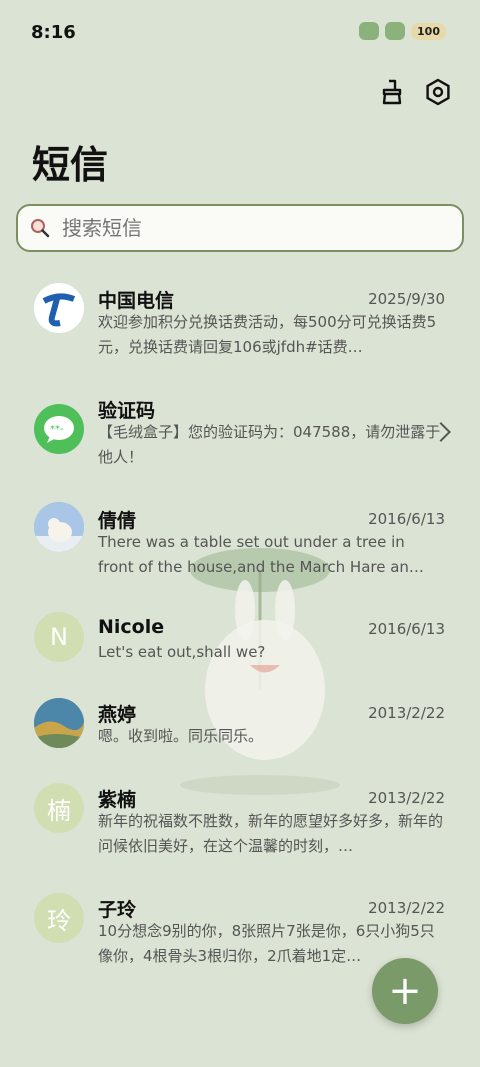 The height and width of the screenshot is (1067, 480). Describe the element at coordinates (117, 800) in the screenshot. I see `sender-name: 紫楠` at that location.